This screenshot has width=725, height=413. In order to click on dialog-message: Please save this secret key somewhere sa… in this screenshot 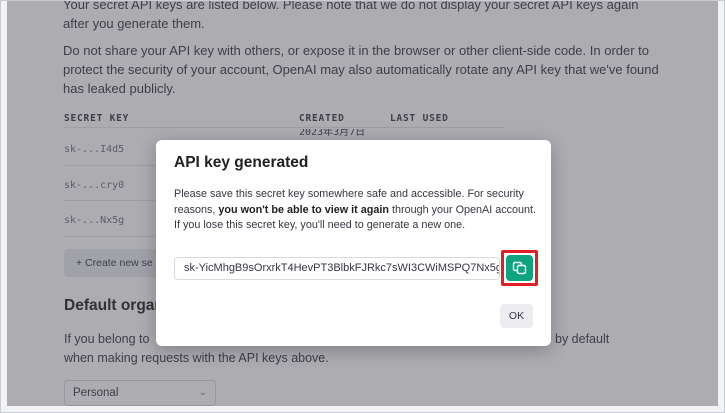, I will do `click(356, 210)`.